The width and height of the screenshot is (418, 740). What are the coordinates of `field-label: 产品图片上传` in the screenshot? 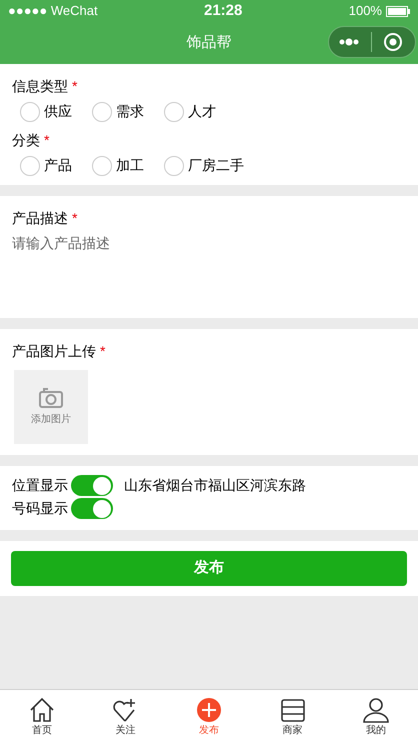 It's located at (54, 351).